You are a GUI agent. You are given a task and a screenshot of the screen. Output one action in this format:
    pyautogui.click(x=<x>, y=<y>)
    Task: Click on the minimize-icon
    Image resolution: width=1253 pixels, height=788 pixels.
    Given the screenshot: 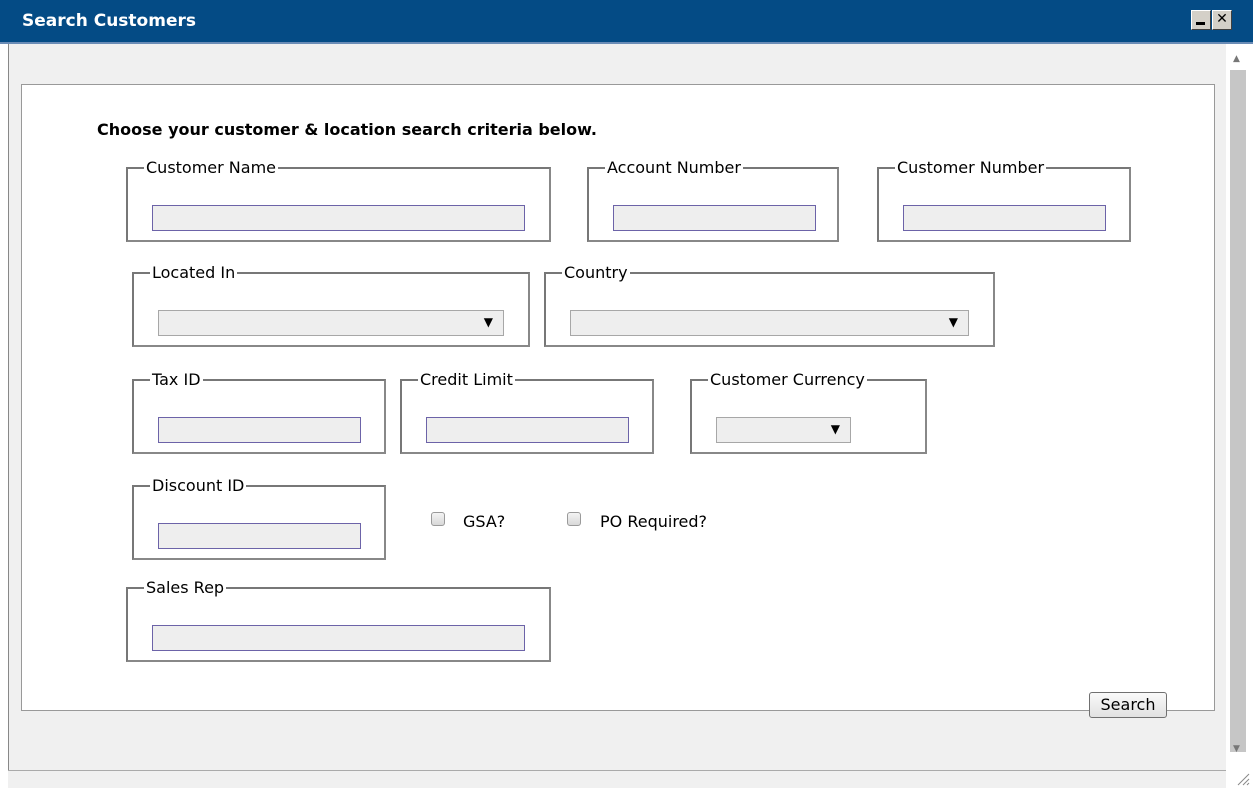 What is the action you would take?
    pyautogui.click(x=1200, y=23)
    